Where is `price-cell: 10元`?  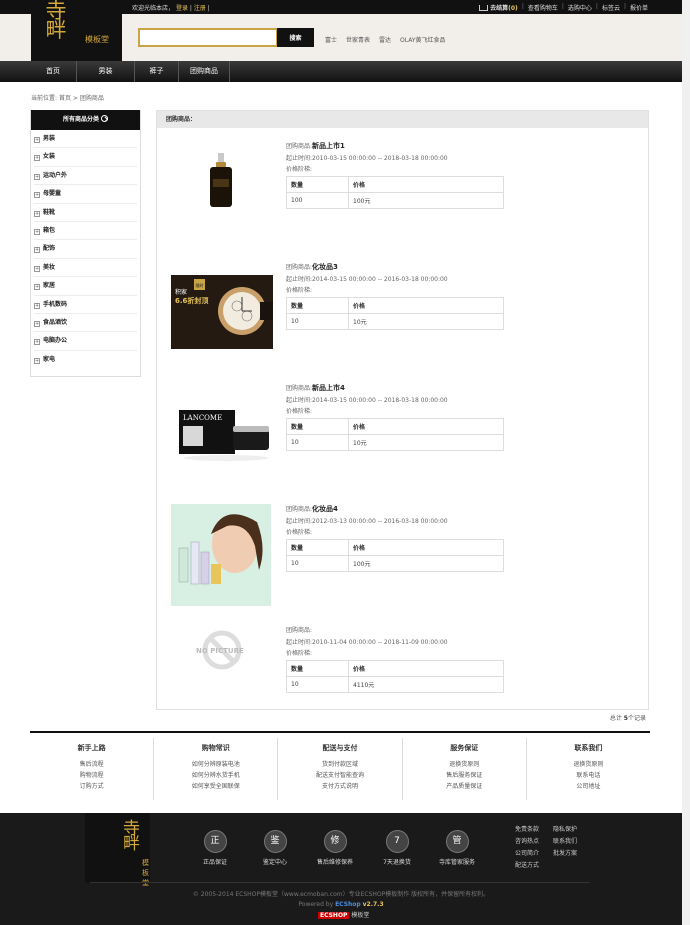
price-cell: 10元 is located at coordinates (426, 442).